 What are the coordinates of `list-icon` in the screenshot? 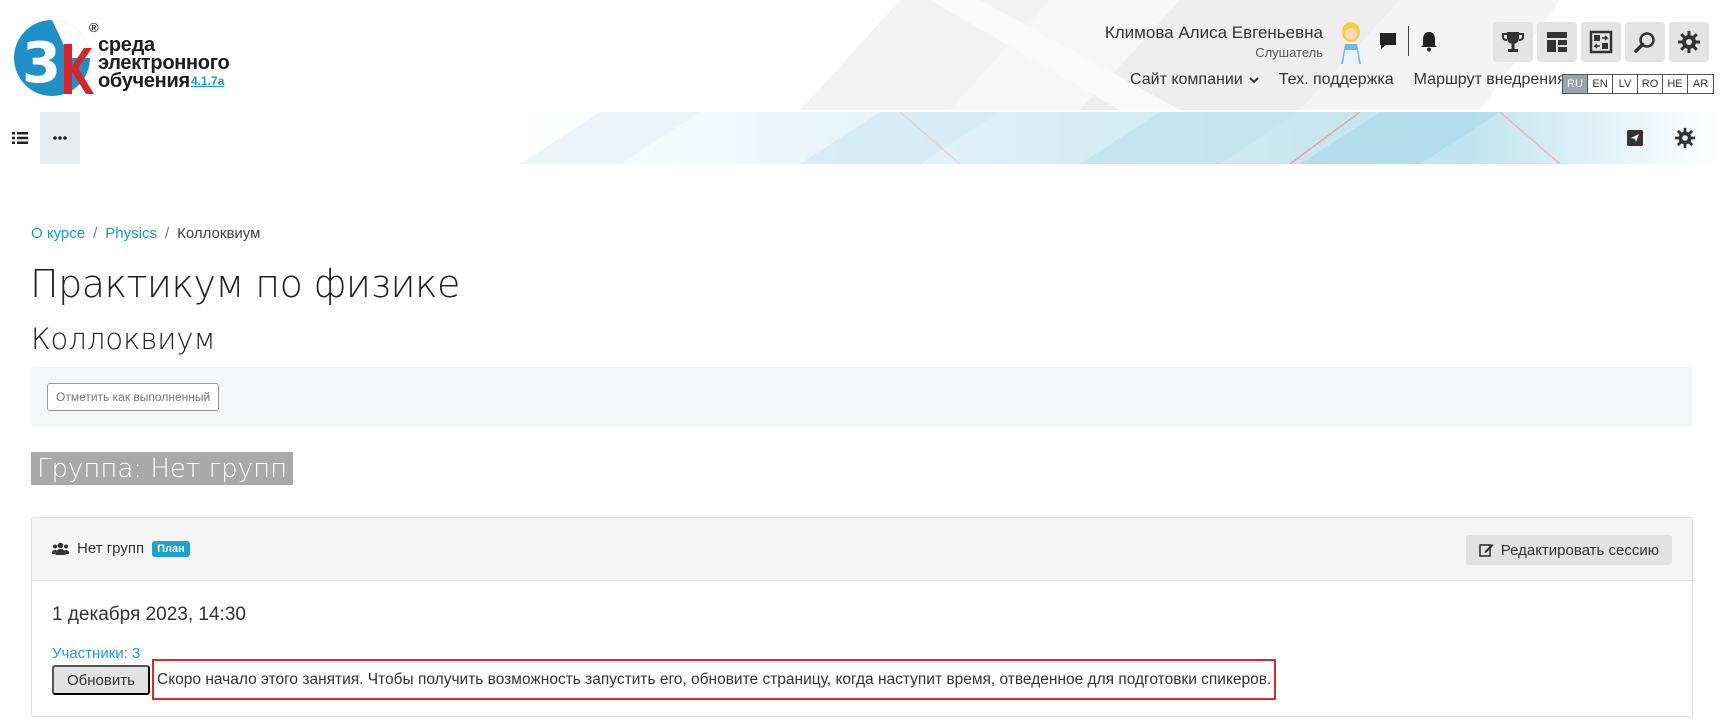 It's located at (20, 138).